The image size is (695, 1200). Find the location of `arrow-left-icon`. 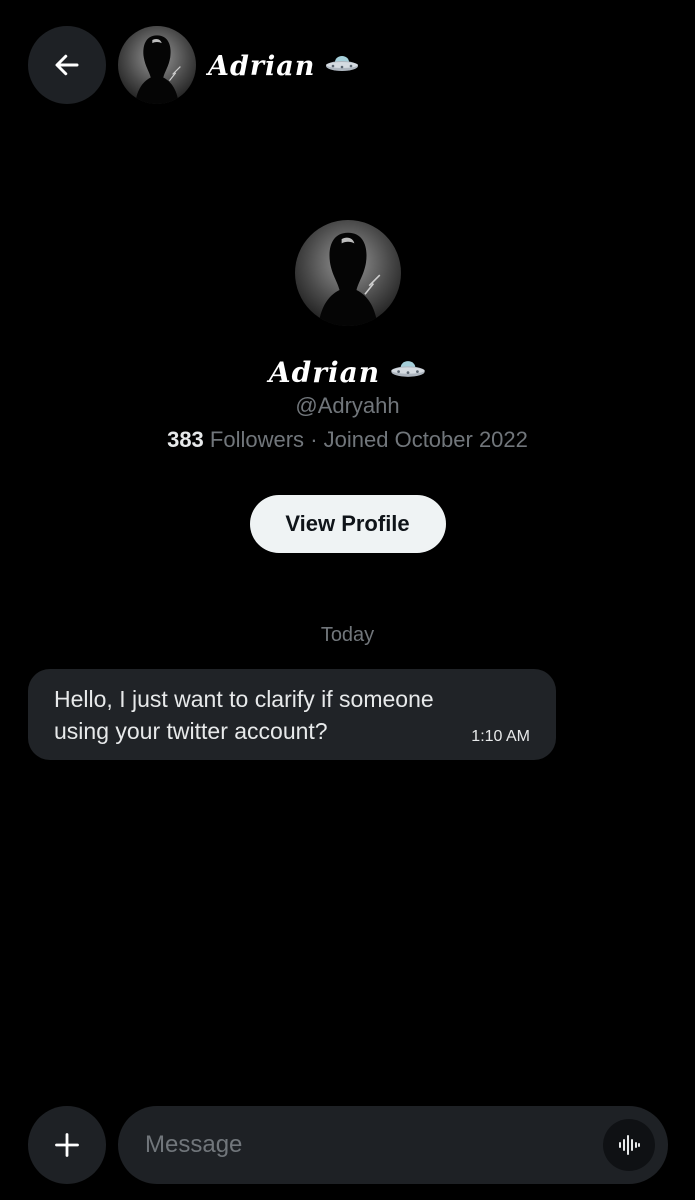

arrow-left-icon is located at coordinates (67, 65).